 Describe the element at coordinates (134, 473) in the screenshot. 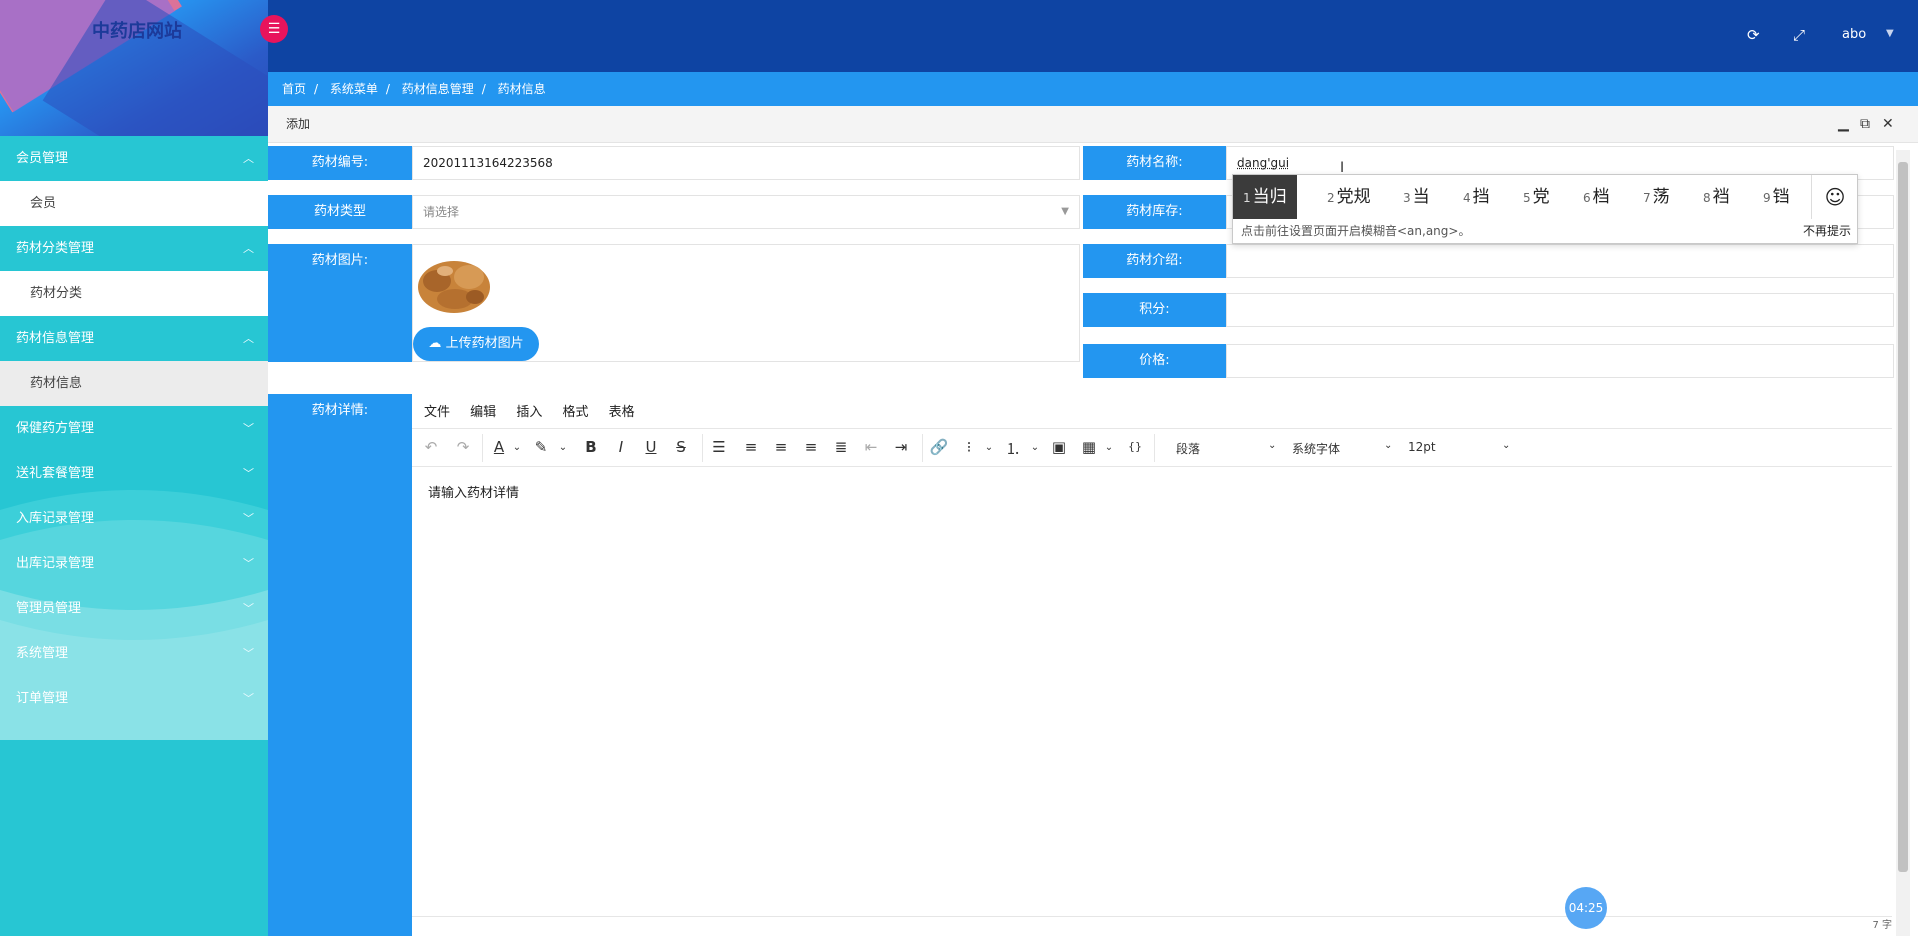

I see `menu-gift-package-management: 送礼套餐管理 ﹀` at that location.